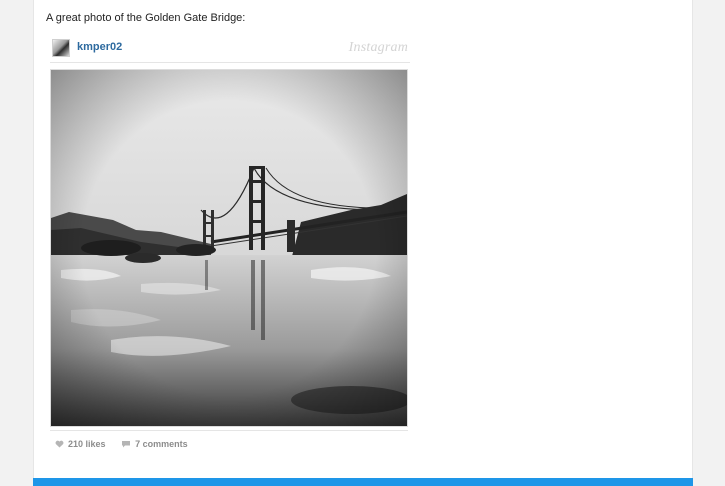 The width and height of the screenshot is (725, 486). Describe the element at coordinates (126, 444) in the screenshot. I see `speech-bubble-icon` at that location.